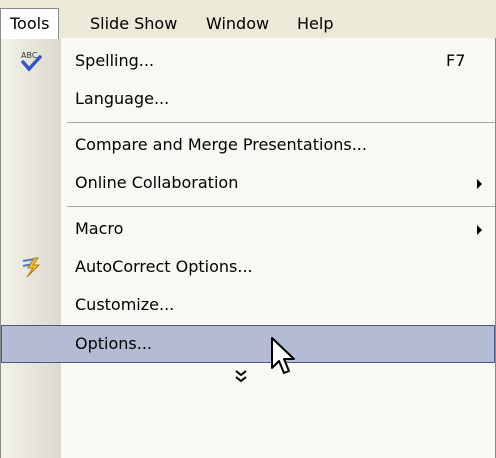 Image resolution: width=496 pixels, height=458 pixels. I want to click on menu-tools: Tools, so click(30, 23).